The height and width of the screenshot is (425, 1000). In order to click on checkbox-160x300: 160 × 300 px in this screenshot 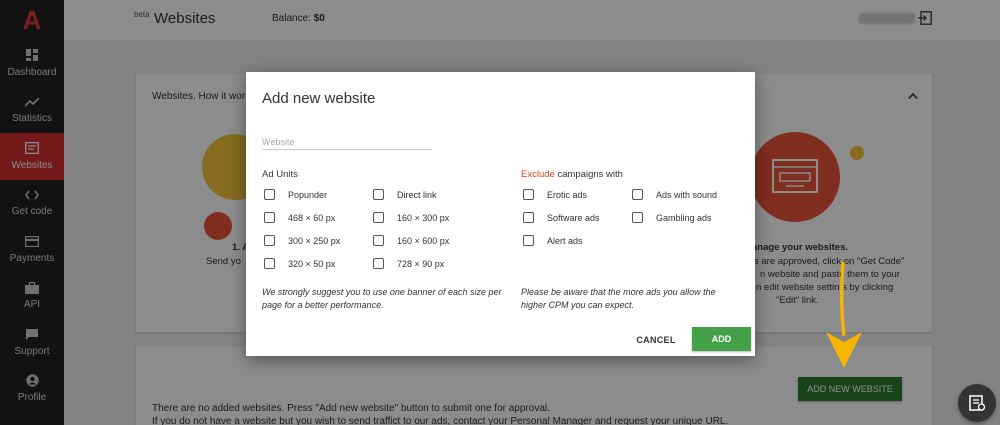, I will do `click(411, 217)`.